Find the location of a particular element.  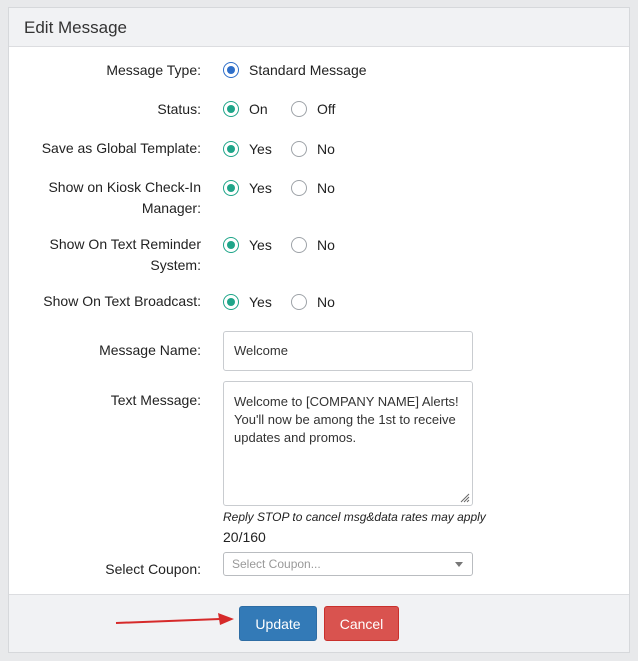

message-name-input: Welcome is located at coordinates (348, 351).